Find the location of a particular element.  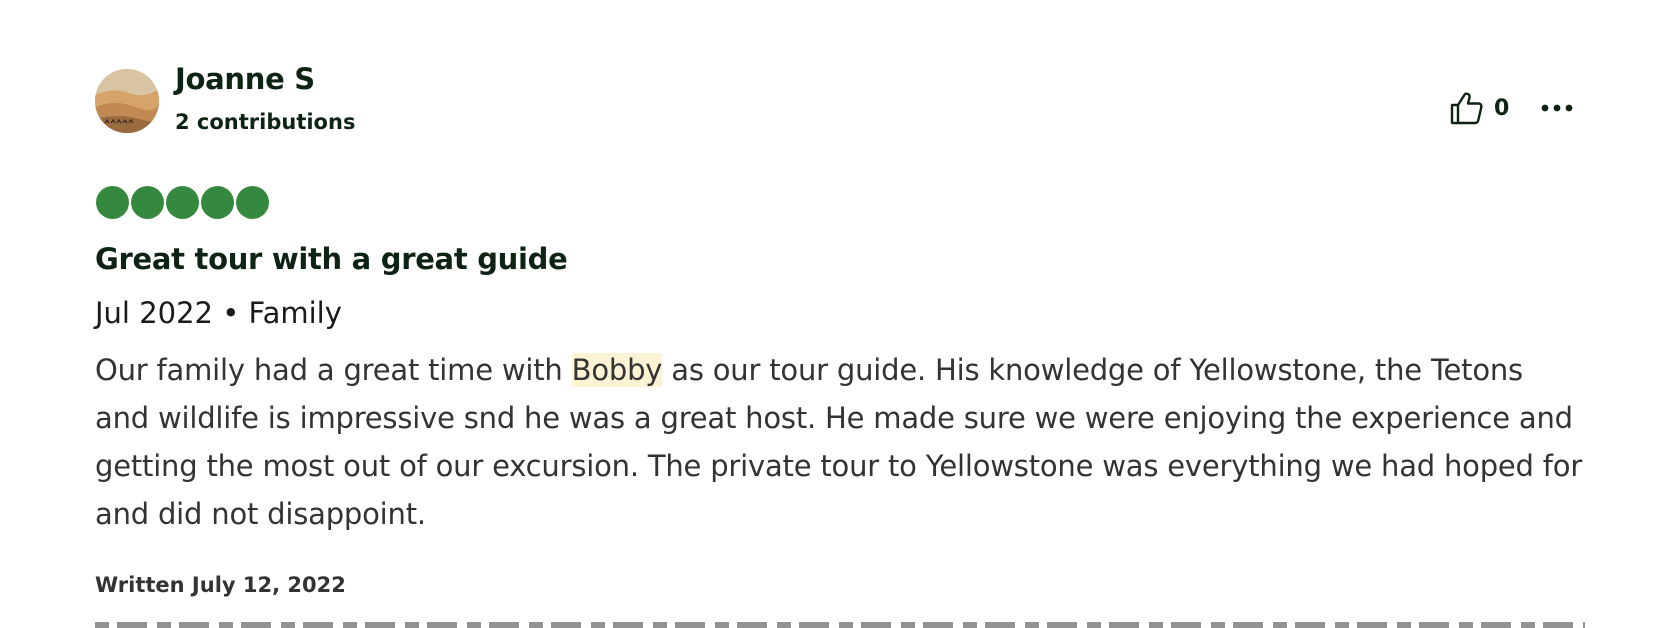

rating-bubbles is located at coordinates (182, 202).